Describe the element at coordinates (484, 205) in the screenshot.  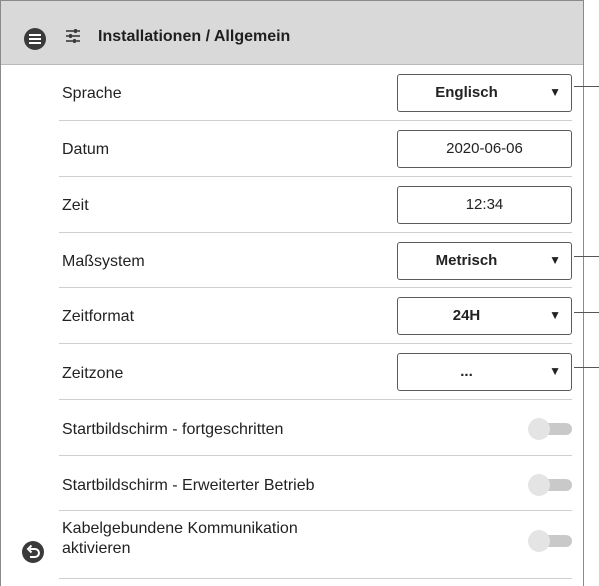
I see `time-field: 12:34` at that location.